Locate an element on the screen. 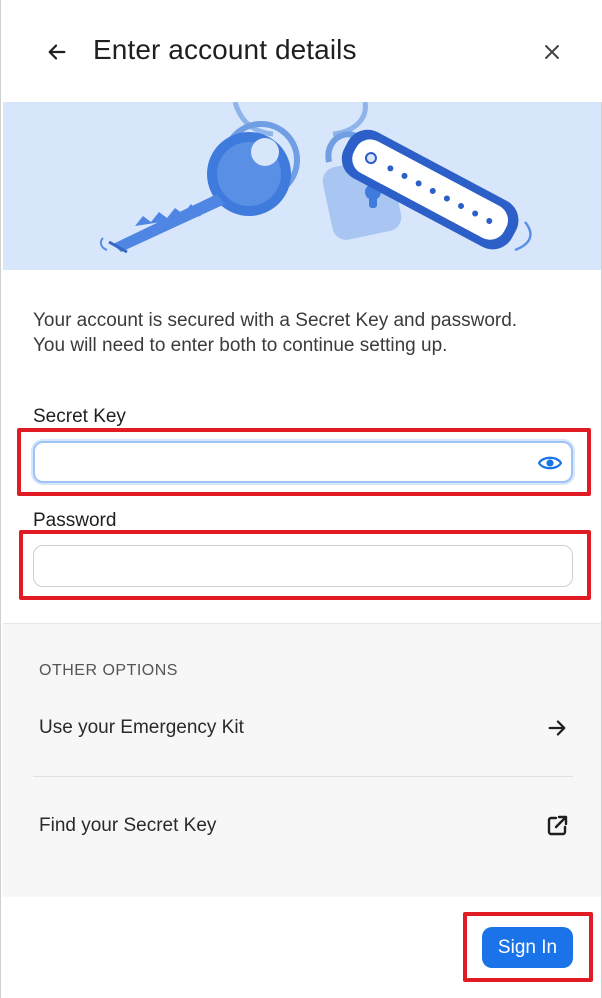  options-divider is located at coordinates (303, 776).